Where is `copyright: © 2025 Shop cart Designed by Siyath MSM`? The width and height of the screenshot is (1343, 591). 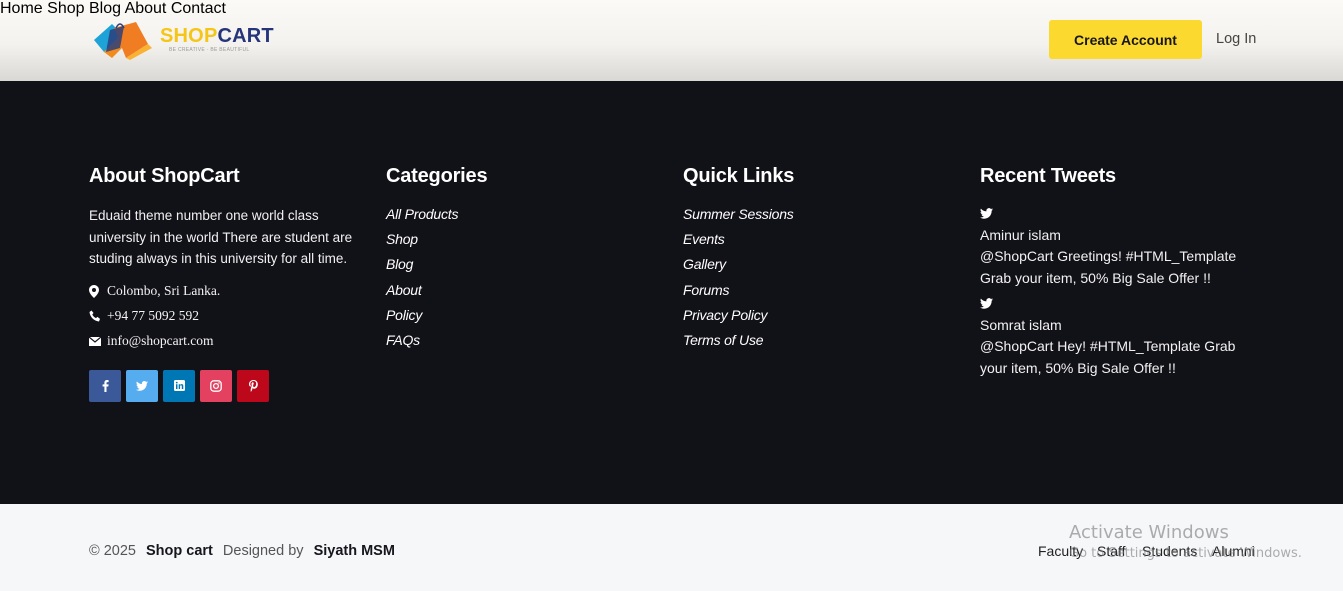
copyright: © 2025 Shop cart Designed by Siyath MSM is located at coordinates (245, 551).